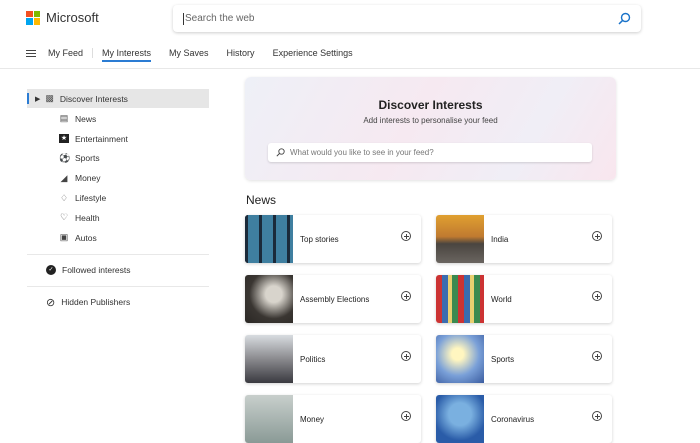 The height and width of the screenshot is (443, 700). What do you see at coordinates (91, 198) in the screenshot?
I see `sidebar-item-label: Lifestyle` at bounding box center [91, 198].